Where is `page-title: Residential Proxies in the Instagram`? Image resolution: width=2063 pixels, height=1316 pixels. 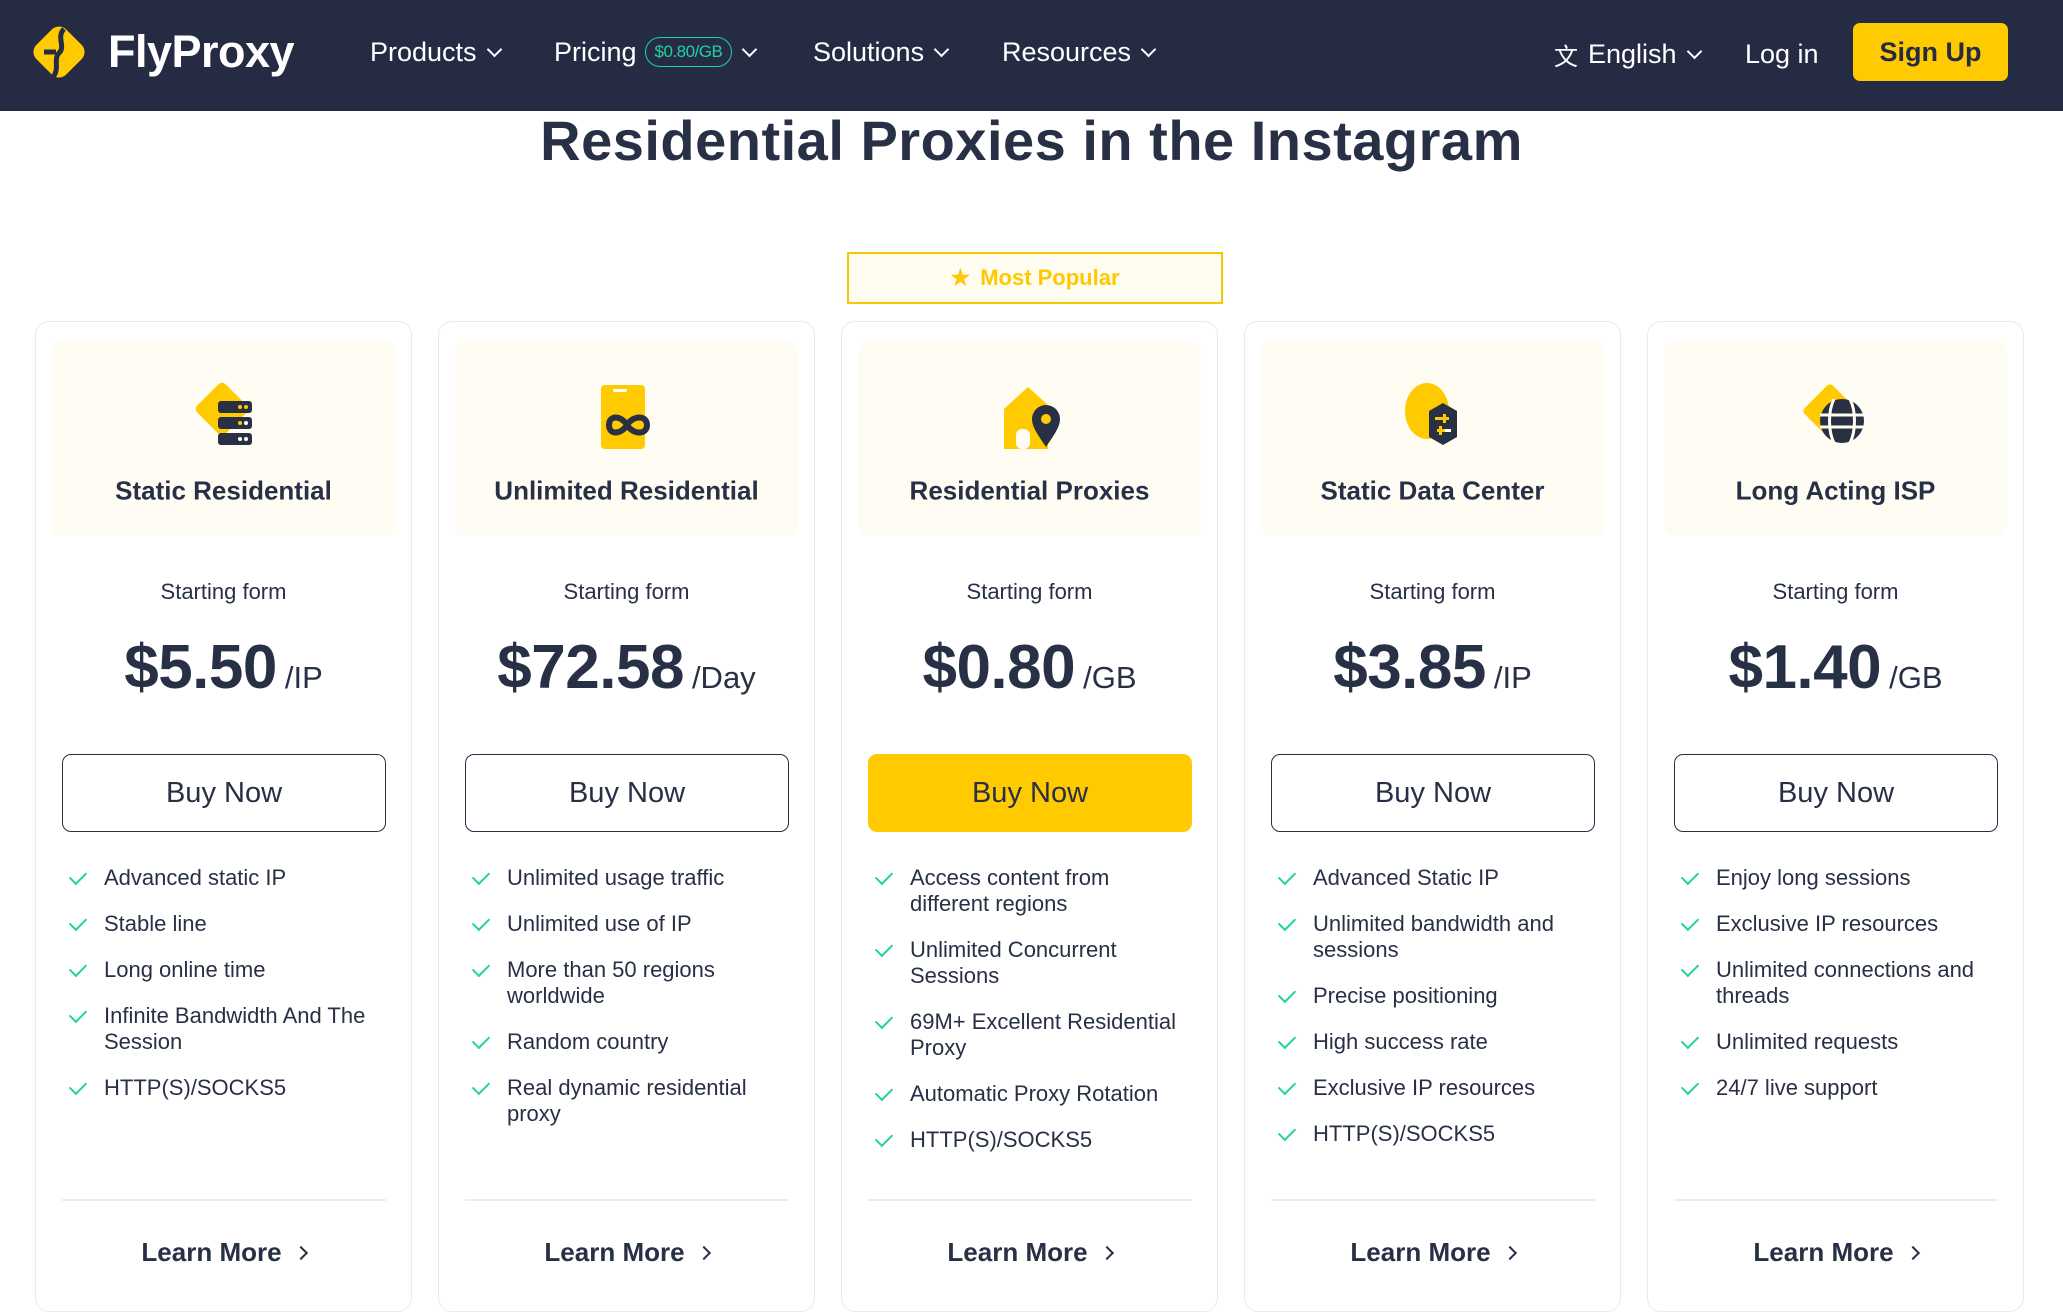
page-title: Residential Proxies in the Instagram is located at coordinates (1031, 140).